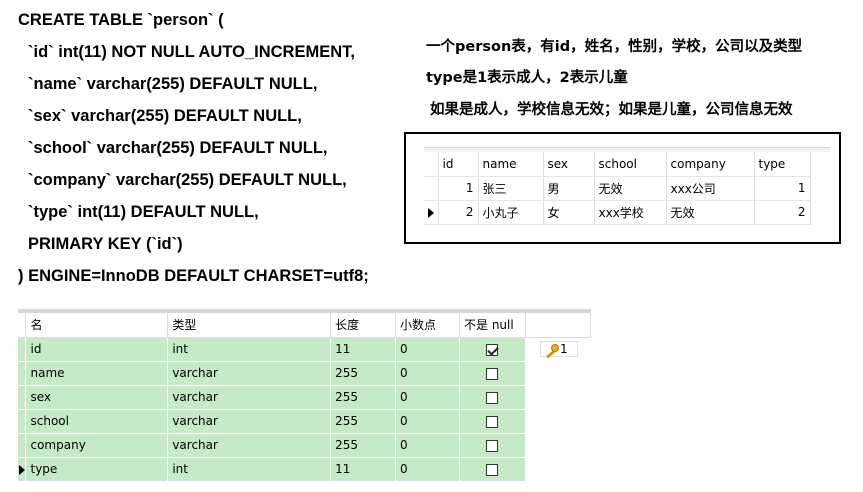  I want to click on field-row: company varchar 255 0, so click(305, 445).